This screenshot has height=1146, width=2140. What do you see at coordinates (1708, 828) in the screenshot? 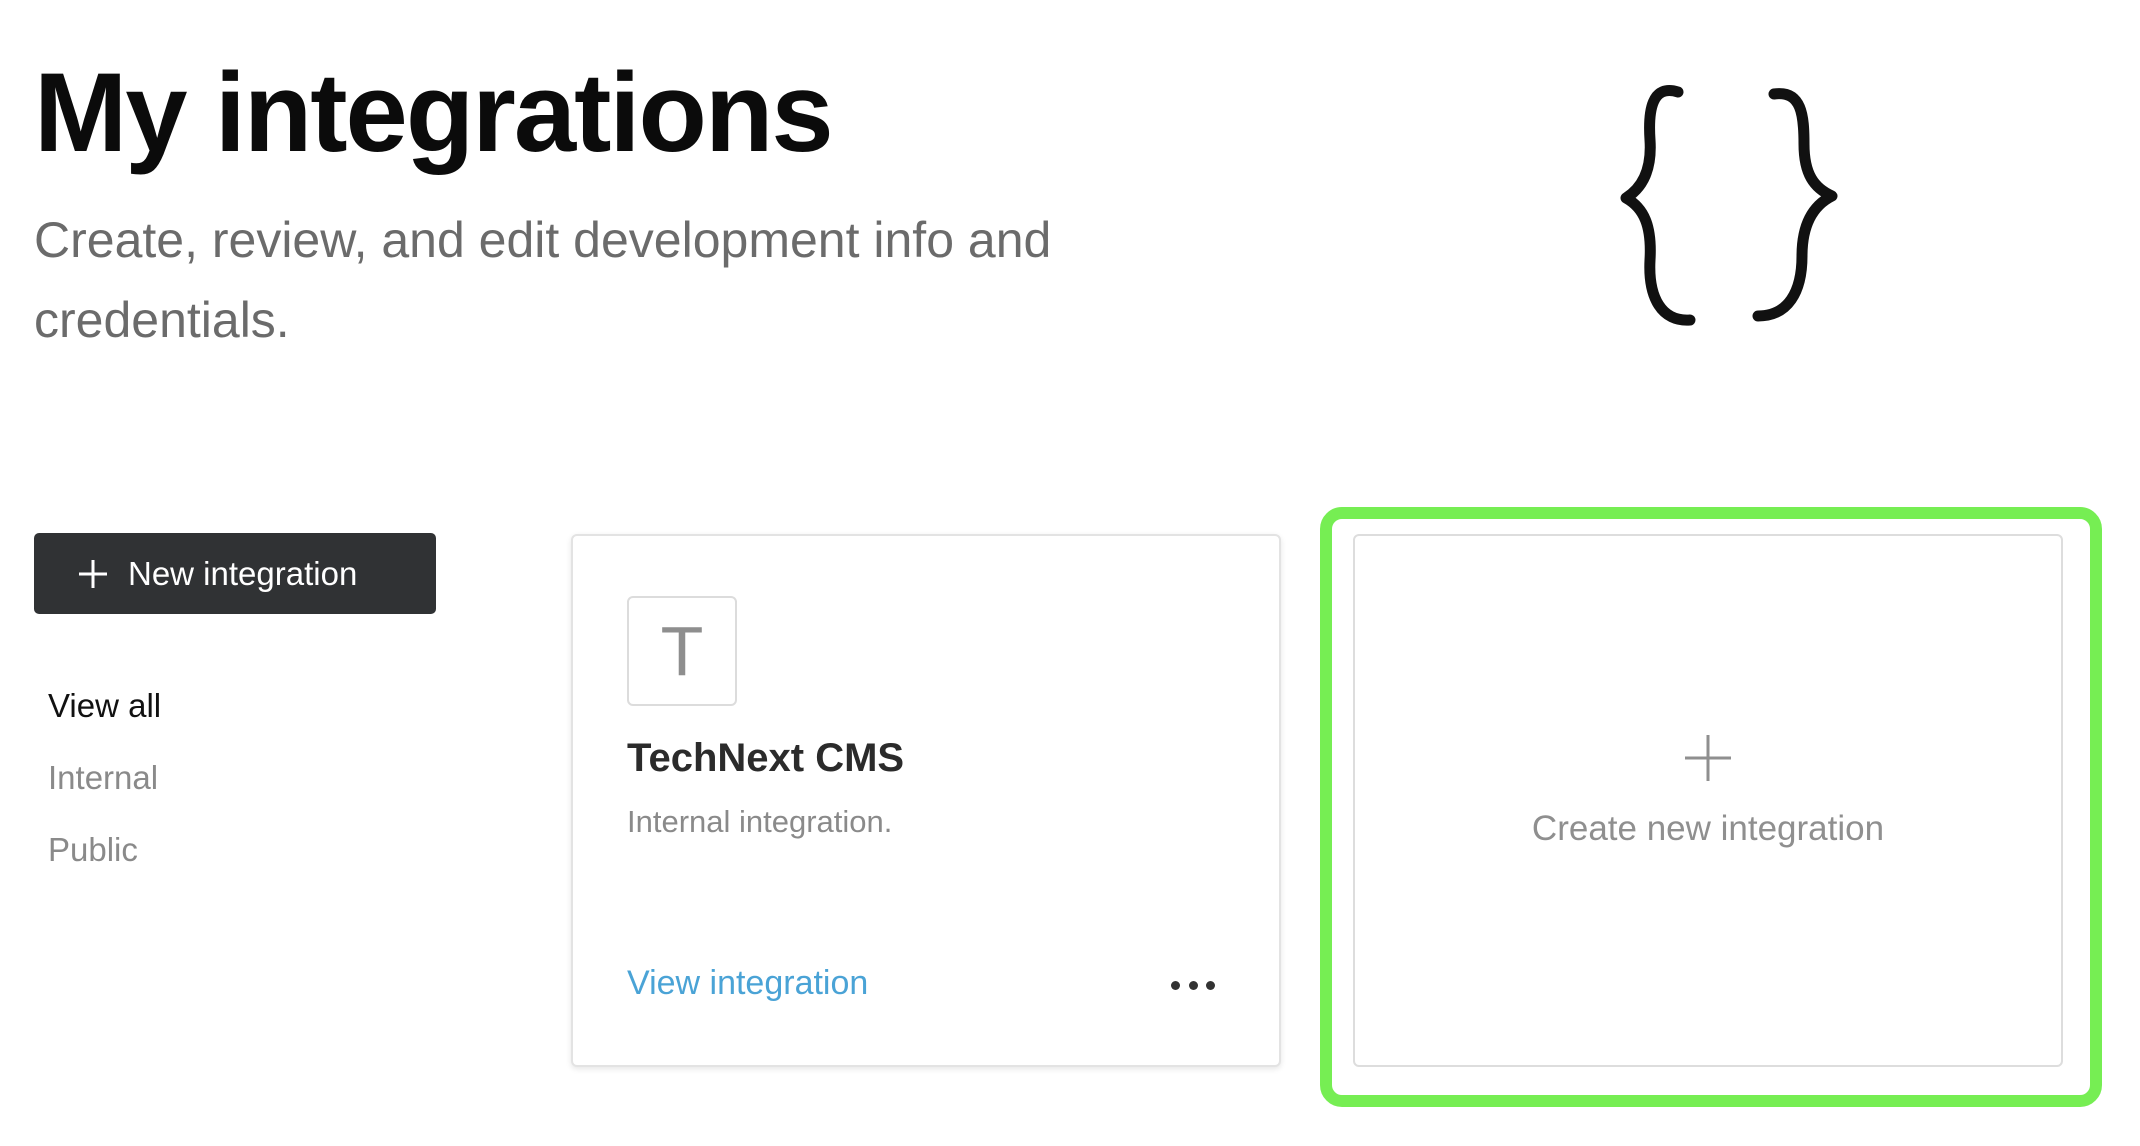
I see `create-integration-label: Create new integration` at bounding box center [1708, 828].